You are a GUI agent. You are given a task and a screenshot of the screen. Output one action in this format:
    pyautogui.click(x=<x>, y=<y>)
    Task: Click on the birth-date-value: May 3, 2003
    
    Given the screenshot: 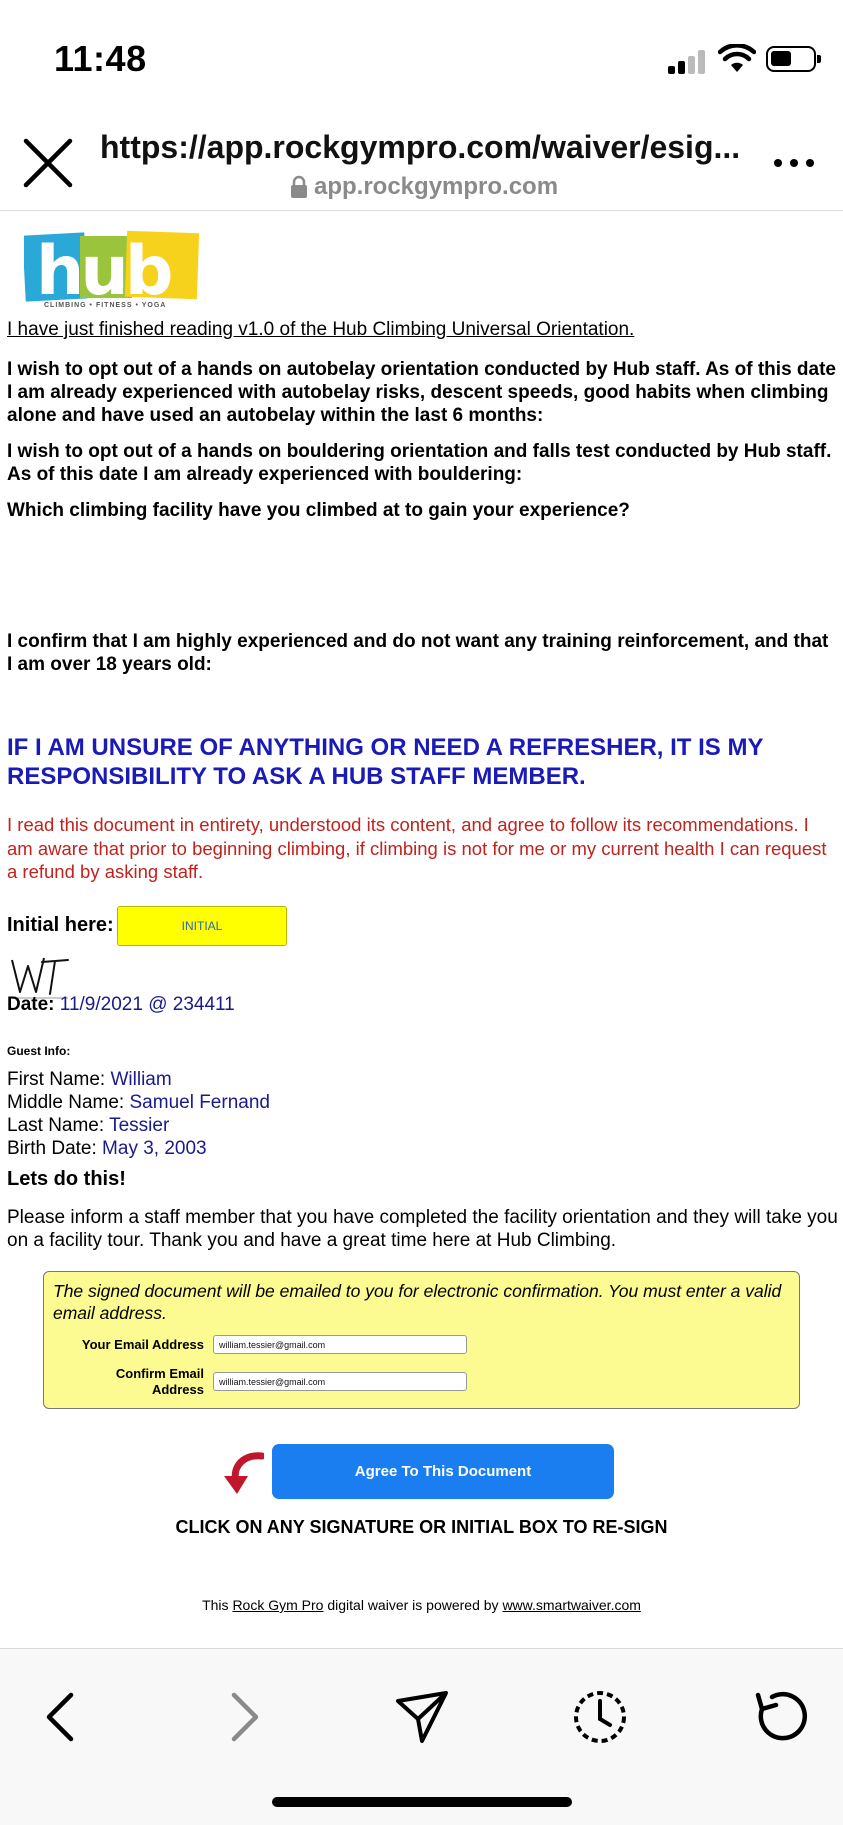 What is the action you would take?
    pyautogui.click(x=154, y=1148)
    